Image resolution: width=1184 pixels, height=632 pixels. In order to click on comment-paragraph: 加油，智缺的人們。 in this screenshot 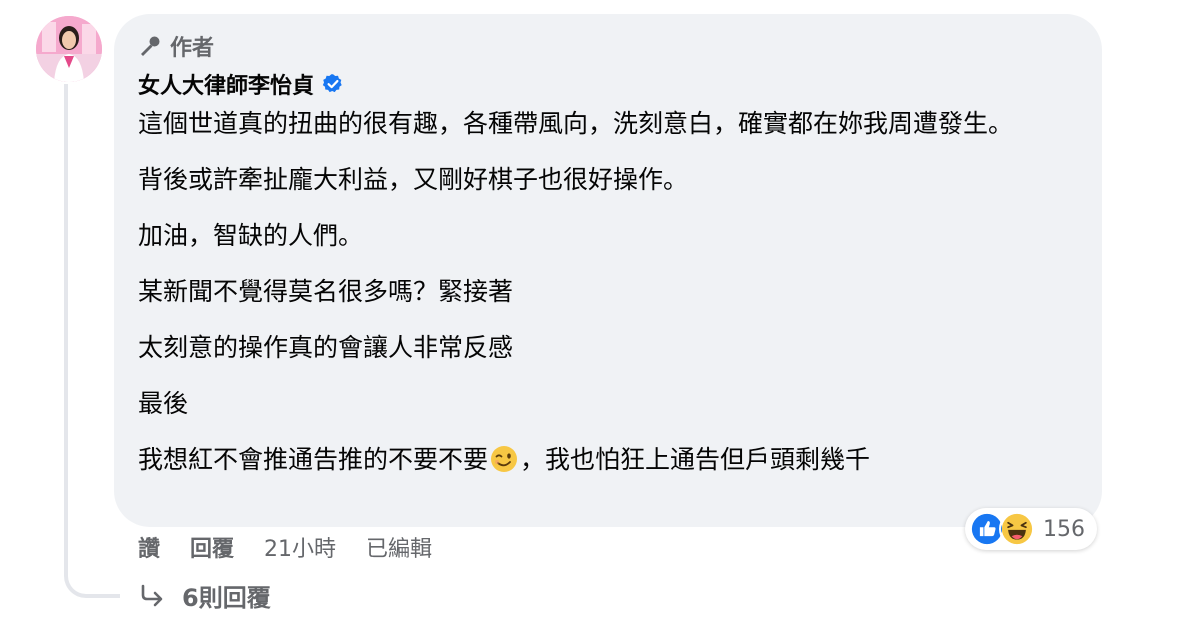, I will do `click(251, 235)`.